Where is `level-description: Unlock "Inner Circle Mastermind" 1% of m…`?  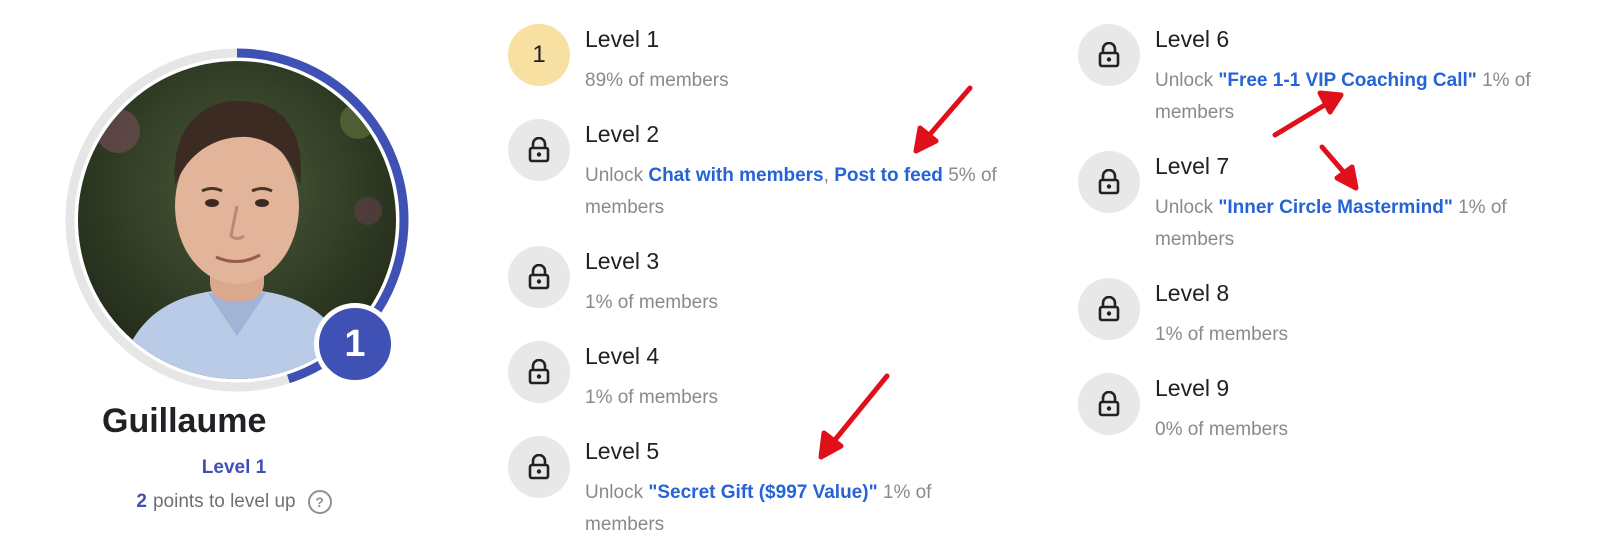 level-description: Unlock "Inner Circle Mastermind" 1% of m… is located at coordinates (1345, 224).